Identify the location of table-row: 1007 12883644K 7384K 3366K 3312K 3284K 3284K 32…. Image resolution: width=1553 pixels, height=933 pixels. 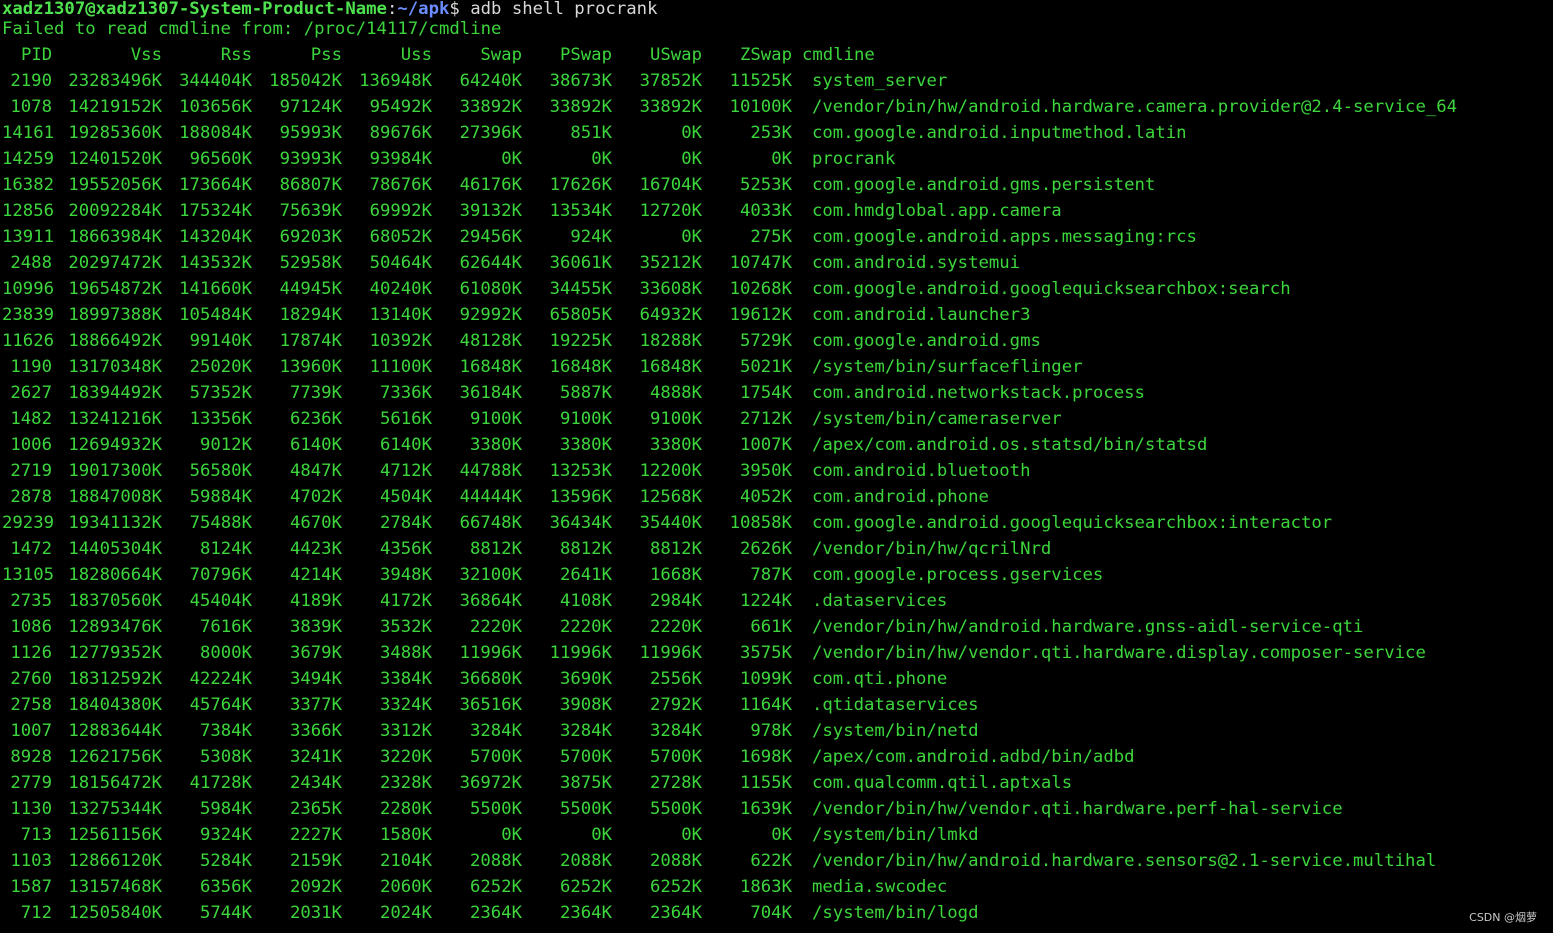
(776, 735).